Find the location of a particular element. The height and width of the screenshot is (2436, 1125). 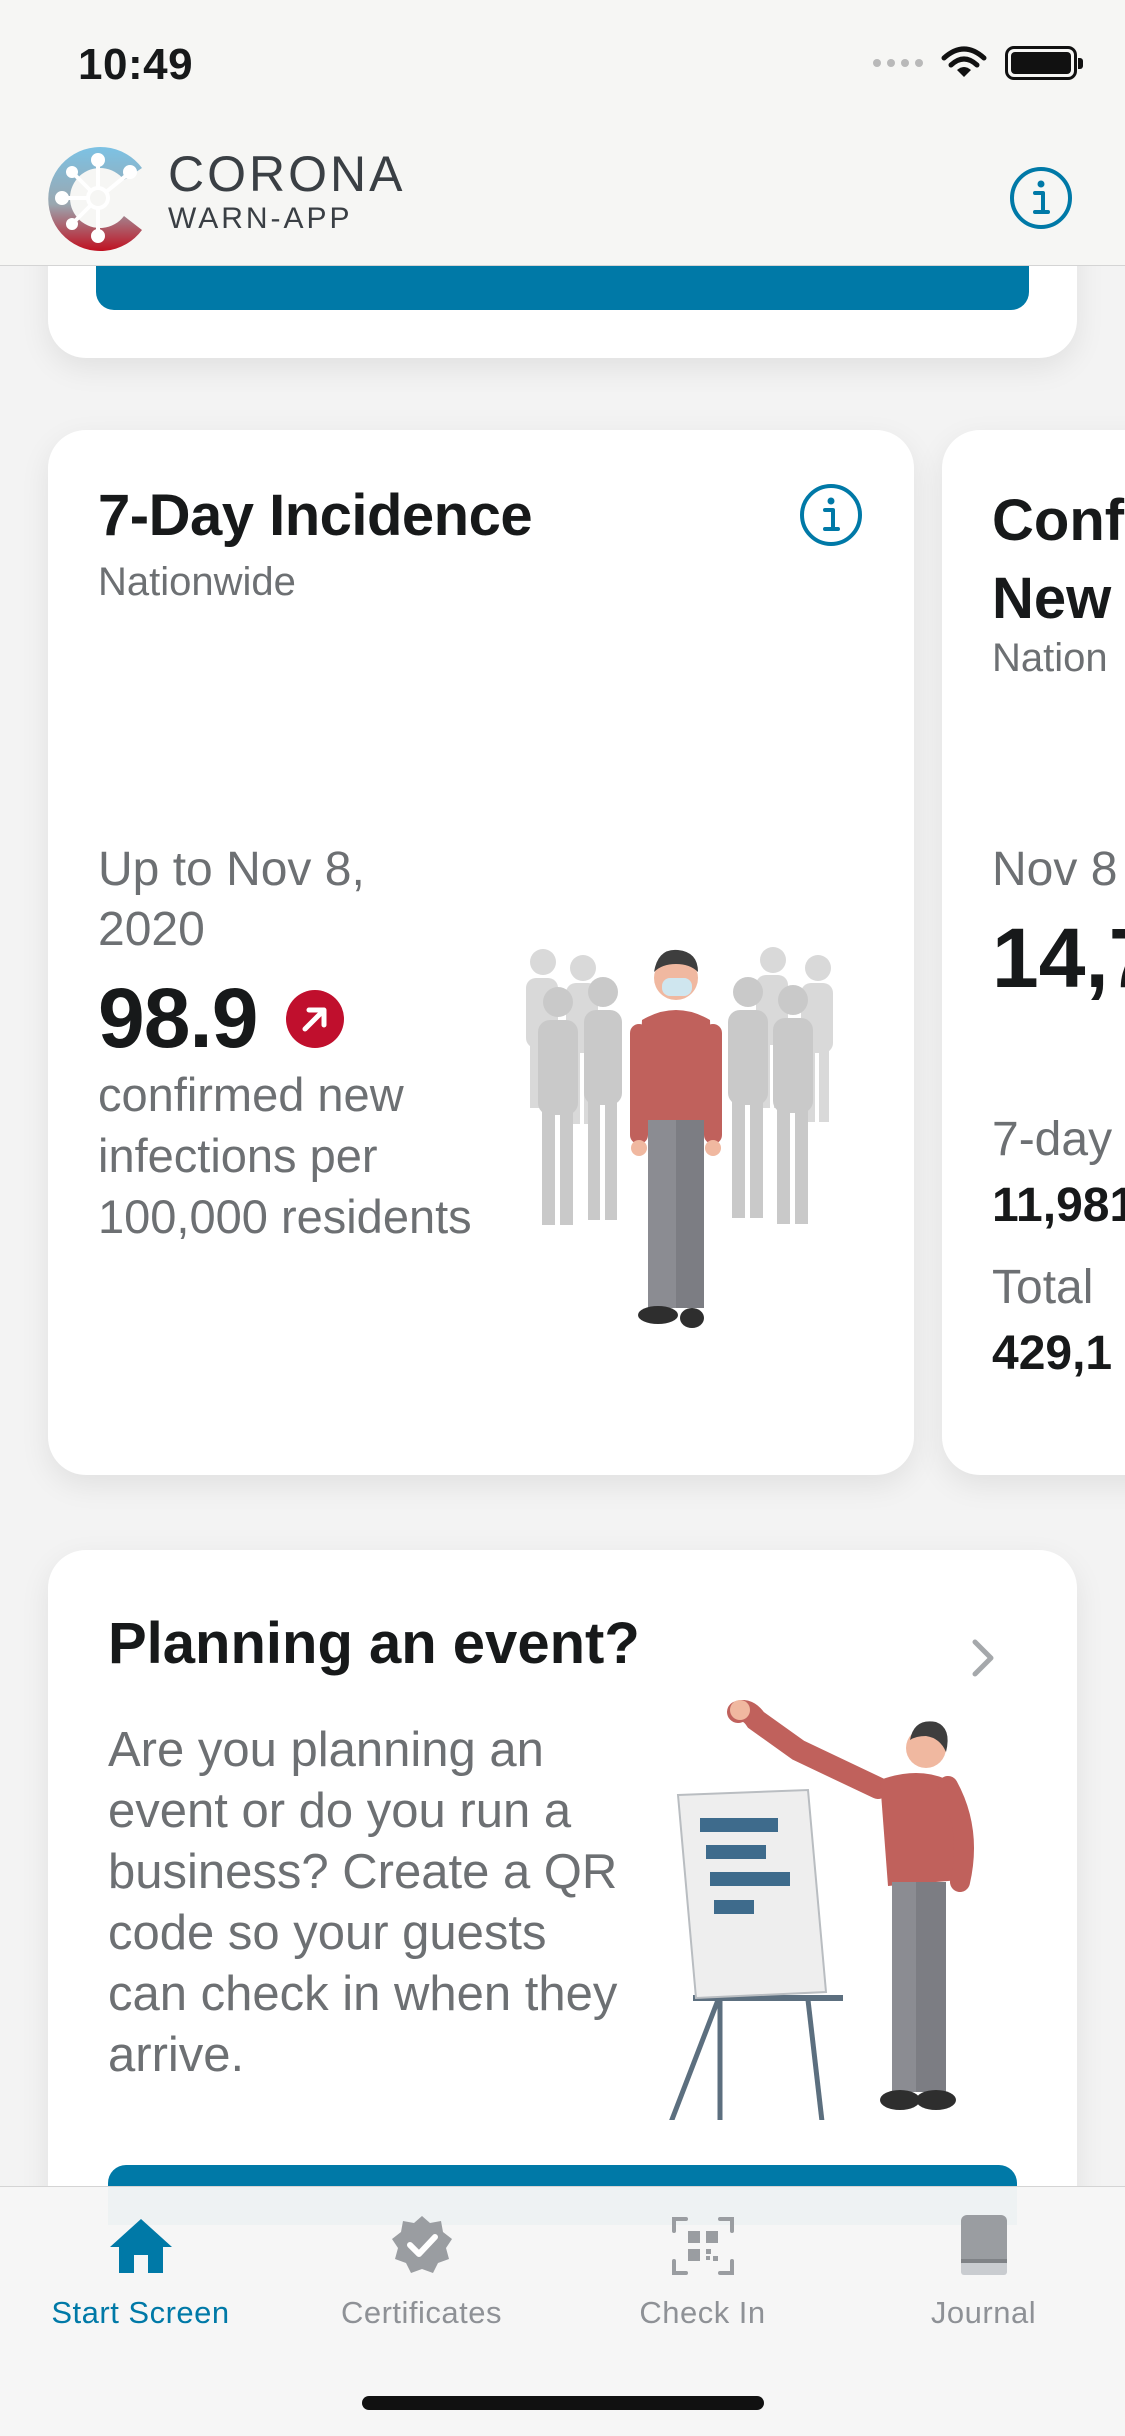

cellular-signal-icon is located at coordinates (898, 63).